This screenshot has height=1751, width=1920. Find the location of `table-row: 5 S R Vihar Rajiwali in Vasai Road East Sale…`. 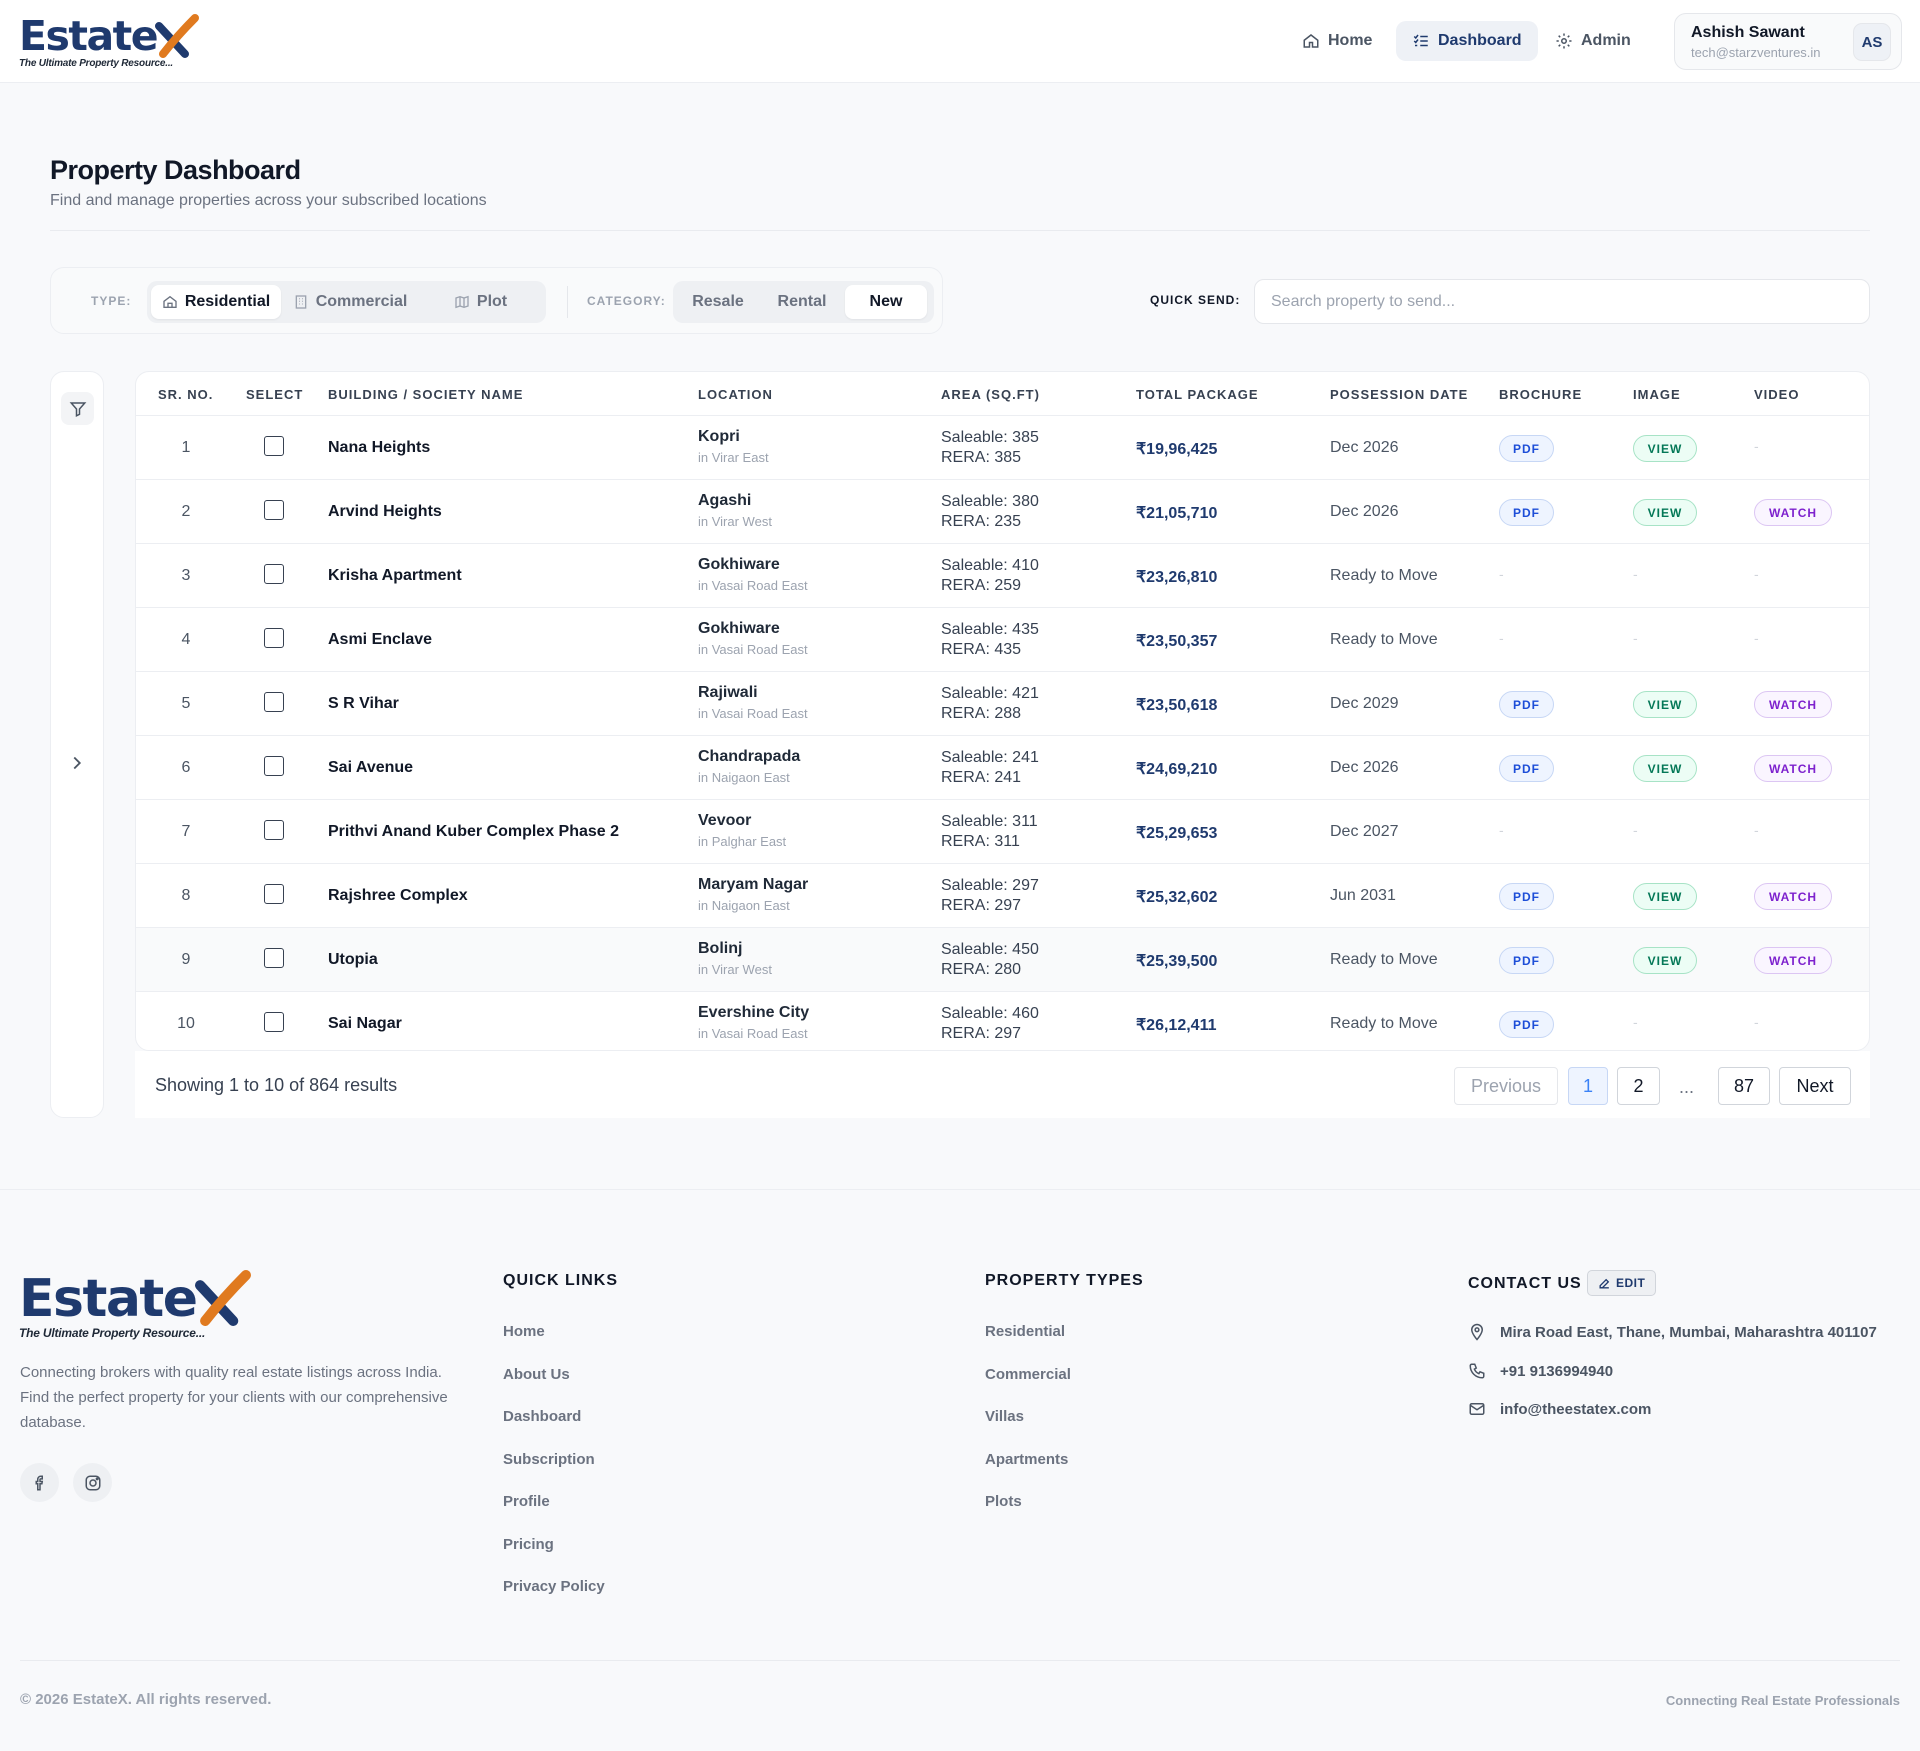

table-row: 5 S R Vihar Rajiwali in Vasai Road East Sale… is located at coordinates (1002, 704).